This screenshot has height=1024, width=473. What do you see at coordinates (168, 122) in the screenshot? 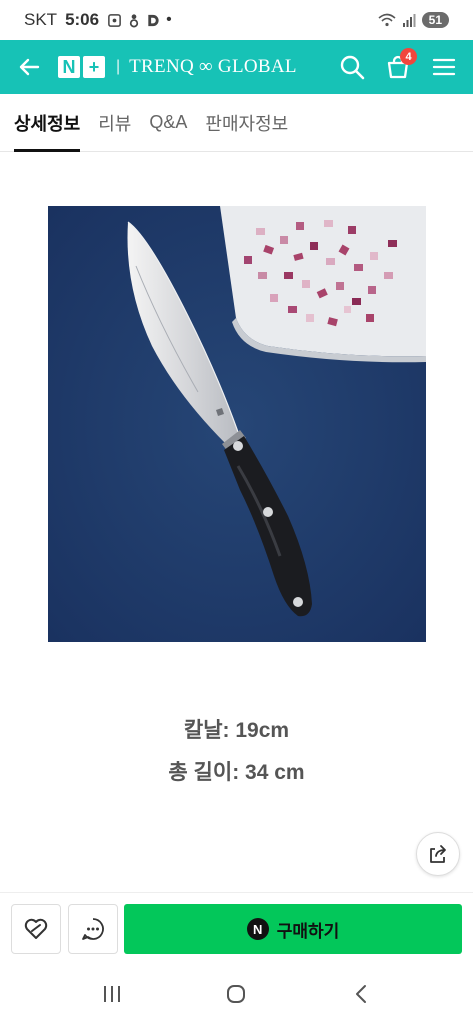
I see `tab-qna: Q&A` at bounding box center [168, 122].